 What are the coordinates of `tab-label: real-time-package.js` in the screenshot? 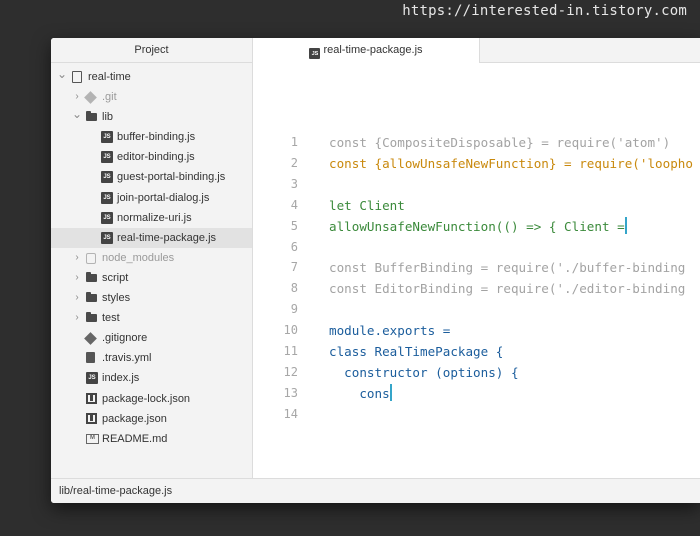 It's located at (373, 50).